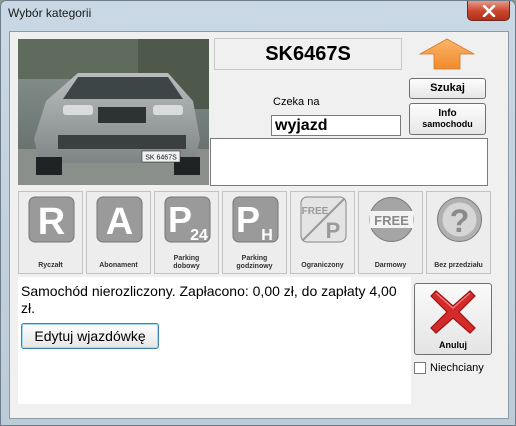  Describe the element at coordinates (254, 266) in the screenshot. I see `category-label-line2: godzinowy` at that location.